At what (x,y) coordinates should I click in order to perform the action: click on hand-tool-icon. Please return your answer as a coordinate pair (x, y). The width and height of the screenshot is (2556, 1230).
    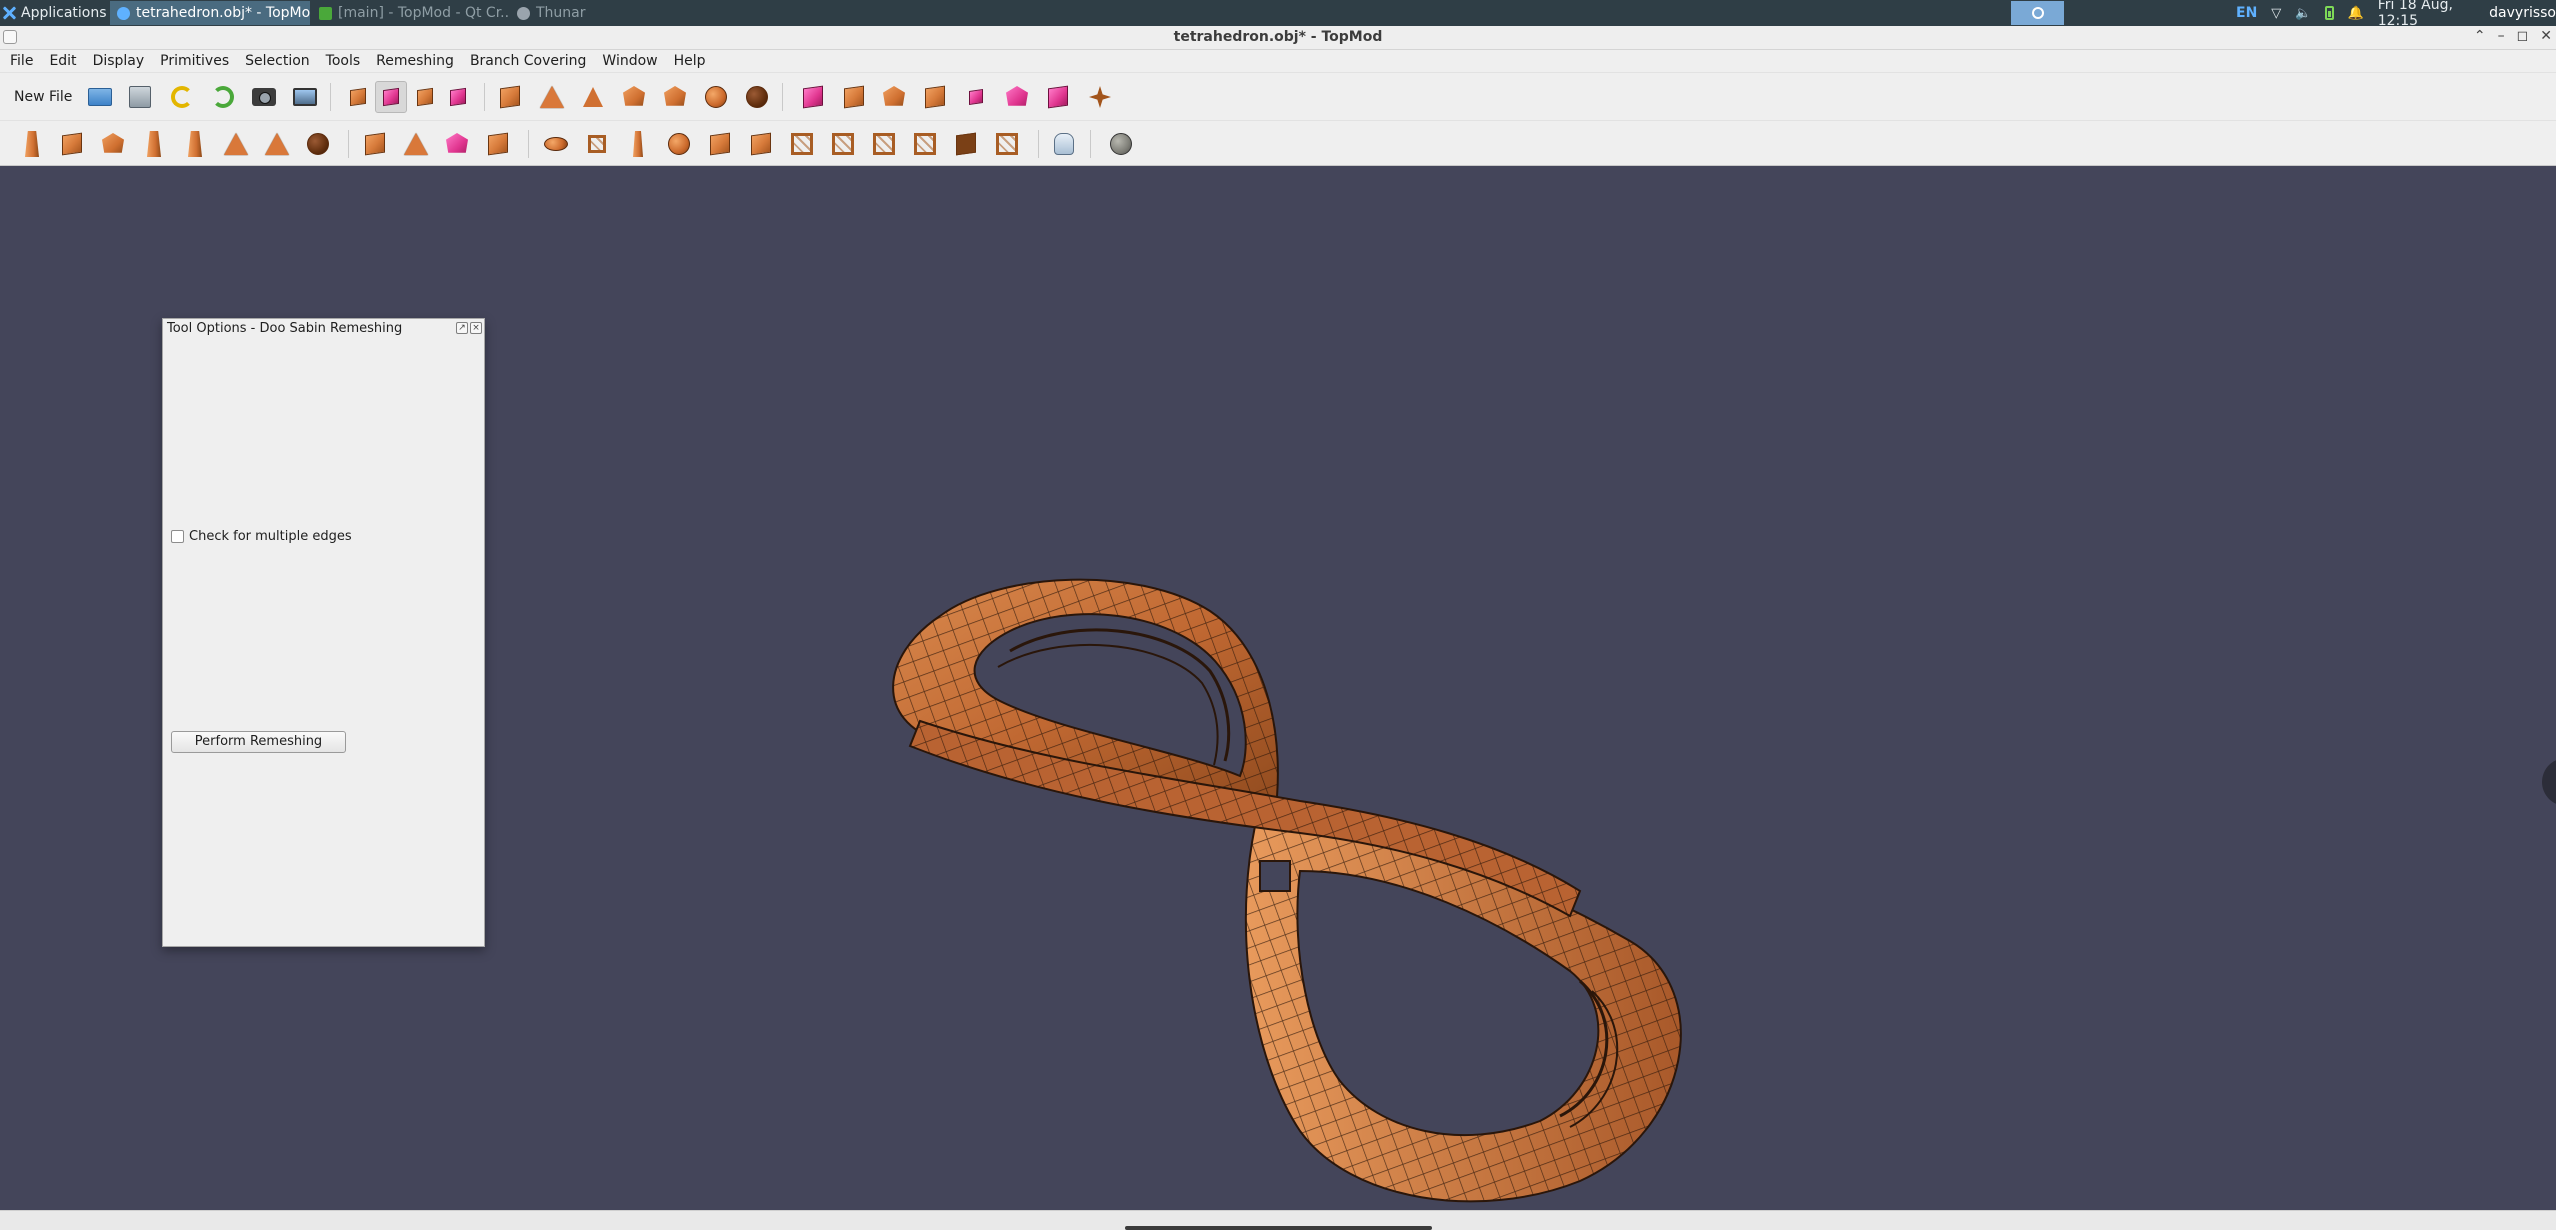
    Looking at the image, I should click on (1064, 144).